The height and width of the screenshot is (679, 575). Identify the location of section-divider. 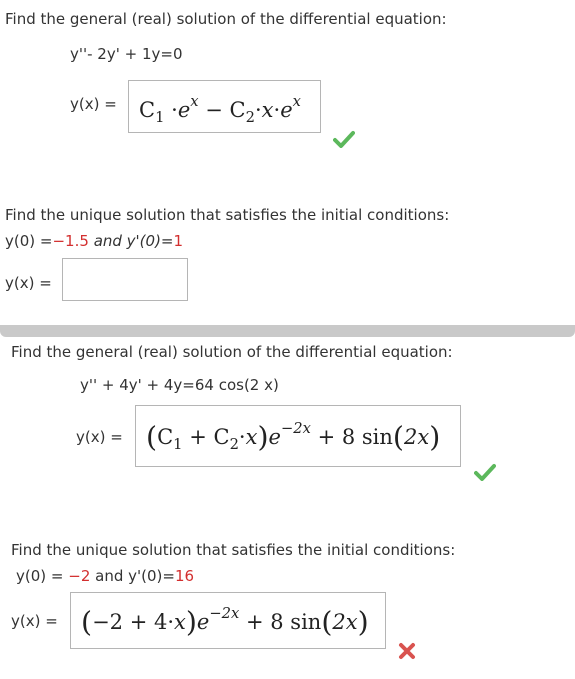
(287, 331).